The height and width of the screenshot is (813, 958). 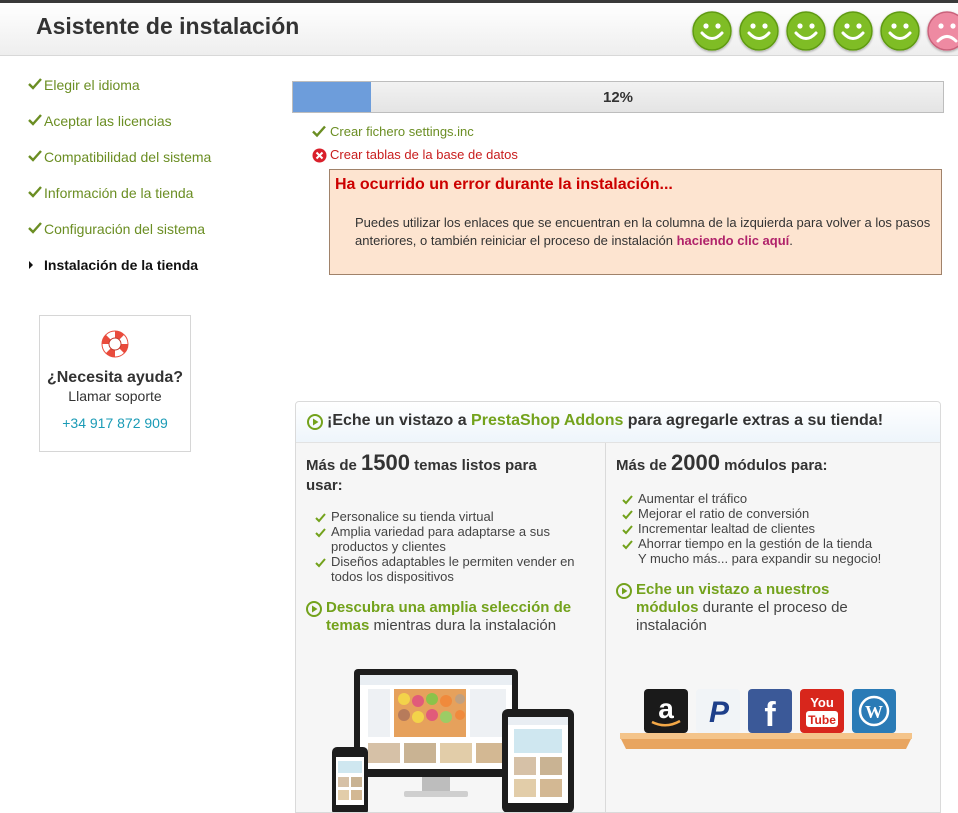 I want to click on feature-extra-text: Y mucho más... para expandir su negocio!, so click(x=760, y=558).